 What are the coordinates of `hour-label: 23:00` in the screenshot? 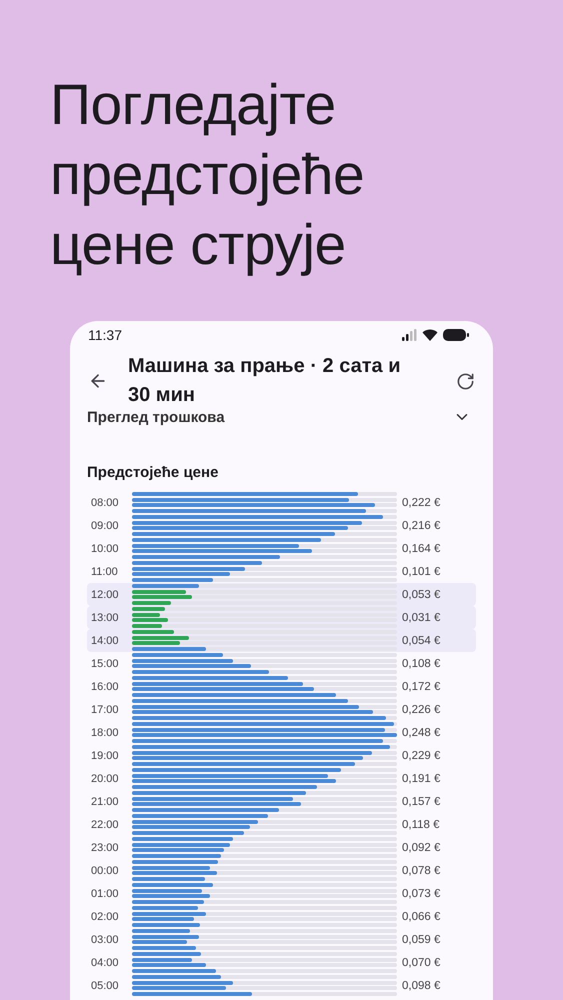 It's located at (105, 848).